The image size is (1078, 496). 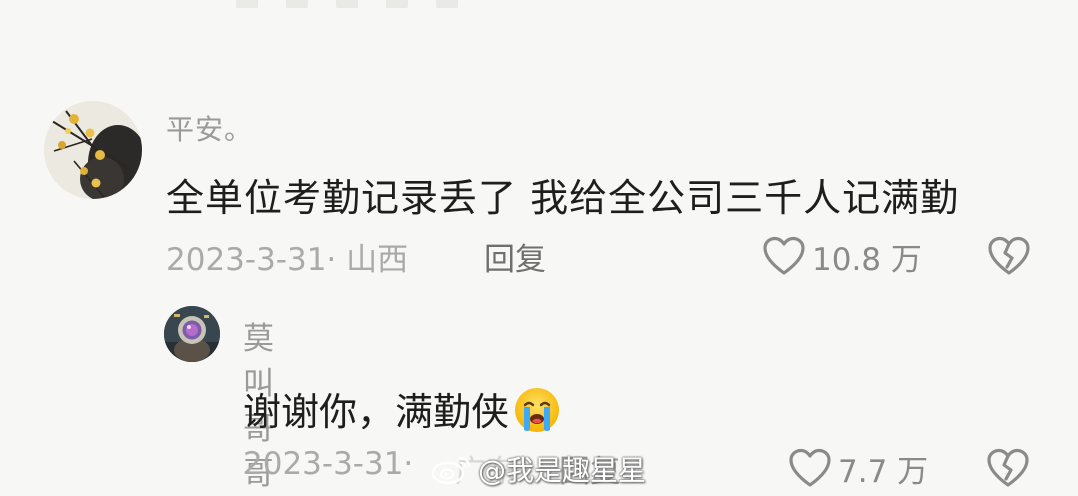 What do you see at coordinates (537, 410) in the screenshot?
I see `loudly-crying-face-icon` at bounding box center [537, 410].